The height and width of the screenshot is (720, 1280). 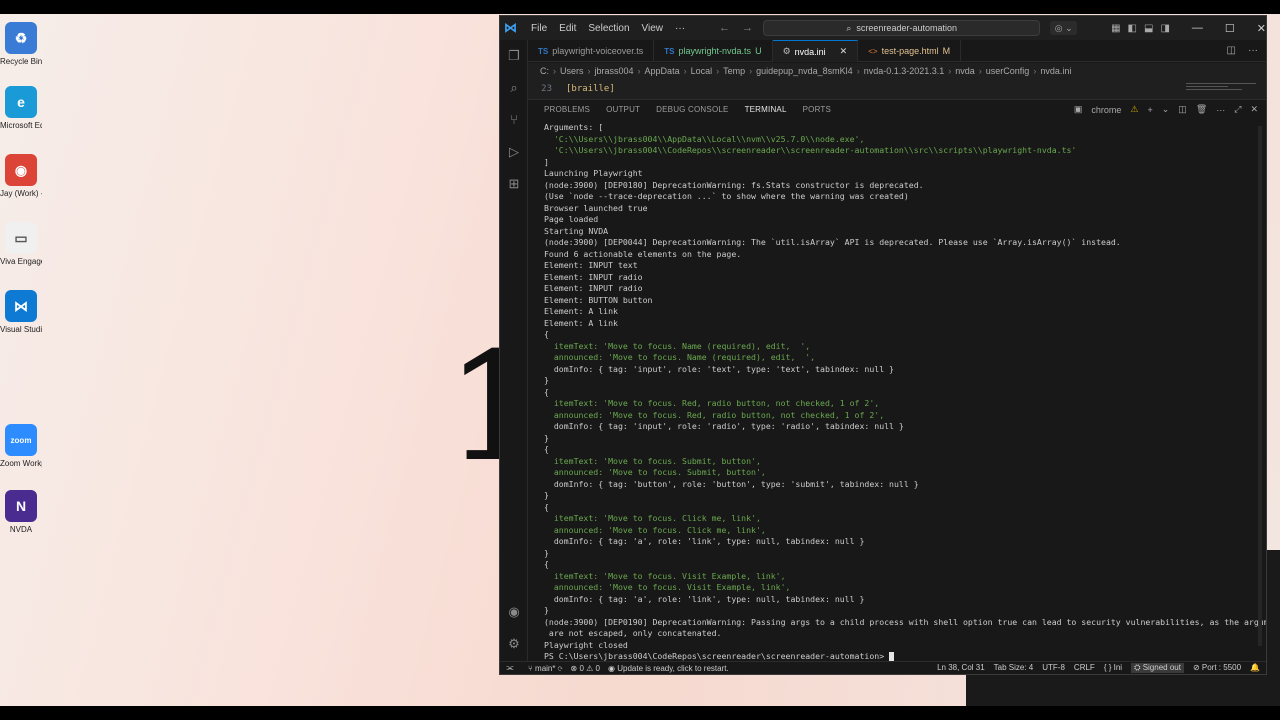 I want to click on visual-studio-code-icon: ⋈, so click(x=21, y=306).